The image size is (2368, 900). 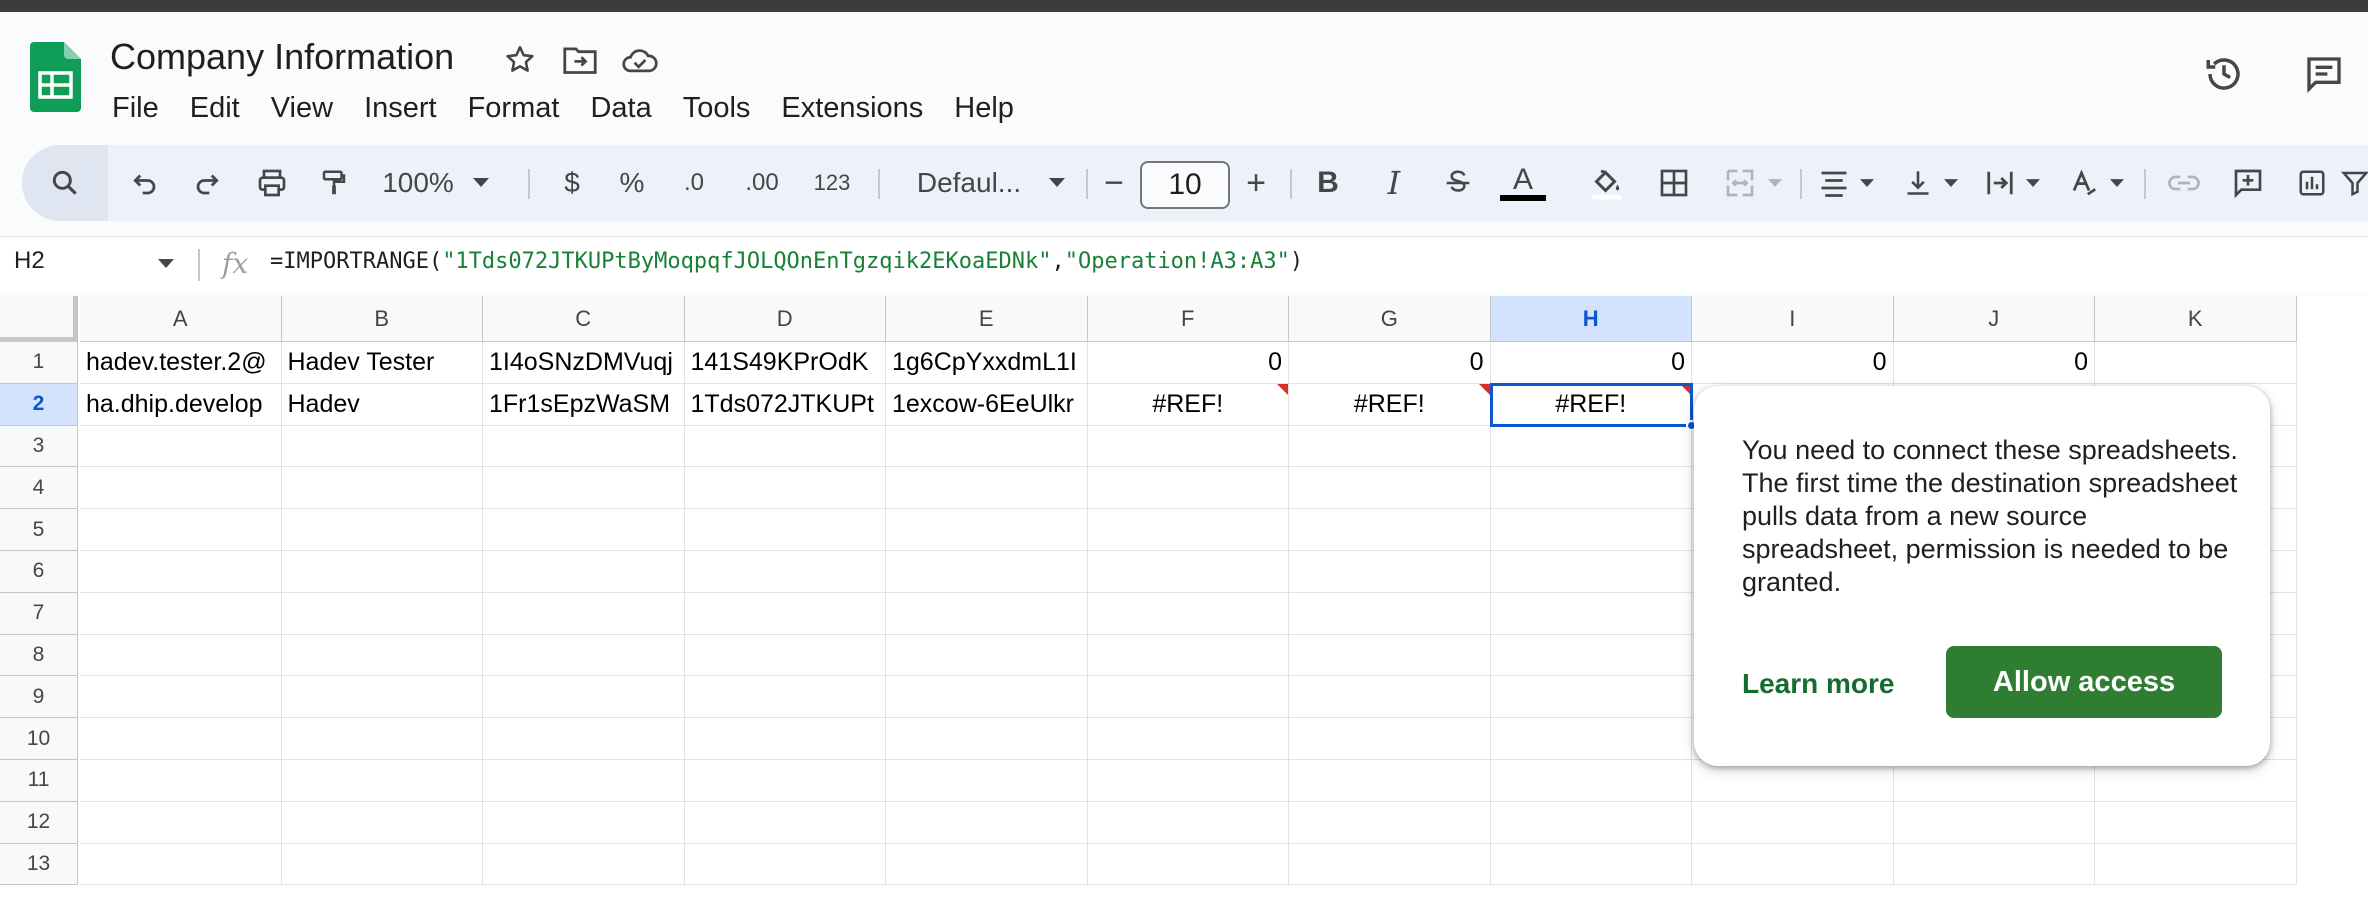 What do you see at coordinates (785, 530) in the screenshot?
I see `cell-d5` at bounding box center [785, 530].